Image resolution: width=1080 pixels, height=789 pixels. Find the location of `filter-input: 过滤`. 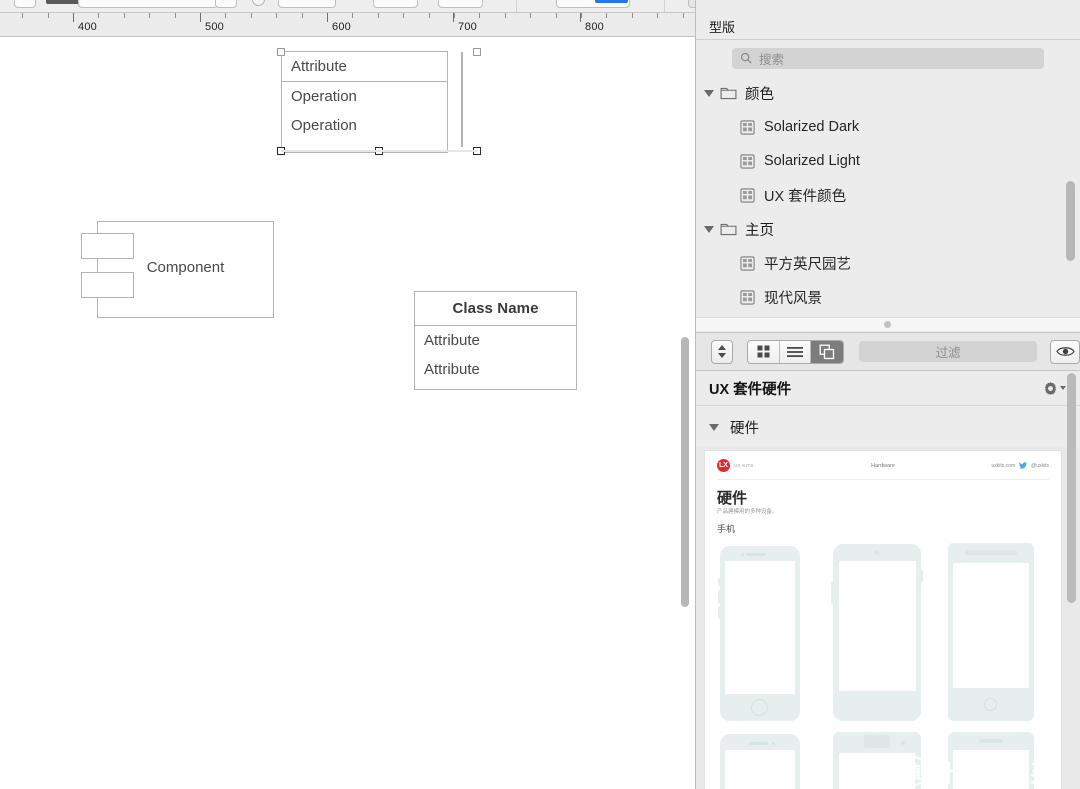

filter-input: 过滤 is located at coordinates (948, 351).